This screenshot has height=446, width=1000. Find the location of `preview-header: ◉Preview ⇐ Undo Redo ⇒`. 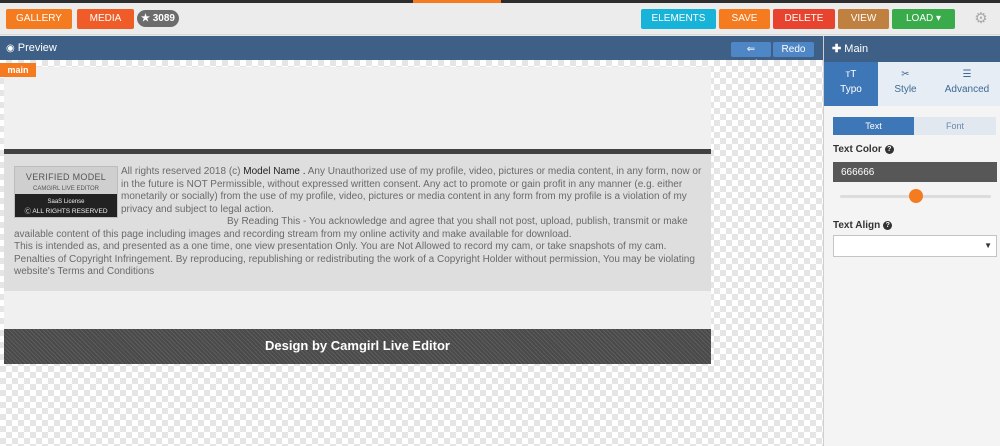

preview-header: ◉Preview ⇐ Undo Redo ⇒ is located at coordinates (411, 53).